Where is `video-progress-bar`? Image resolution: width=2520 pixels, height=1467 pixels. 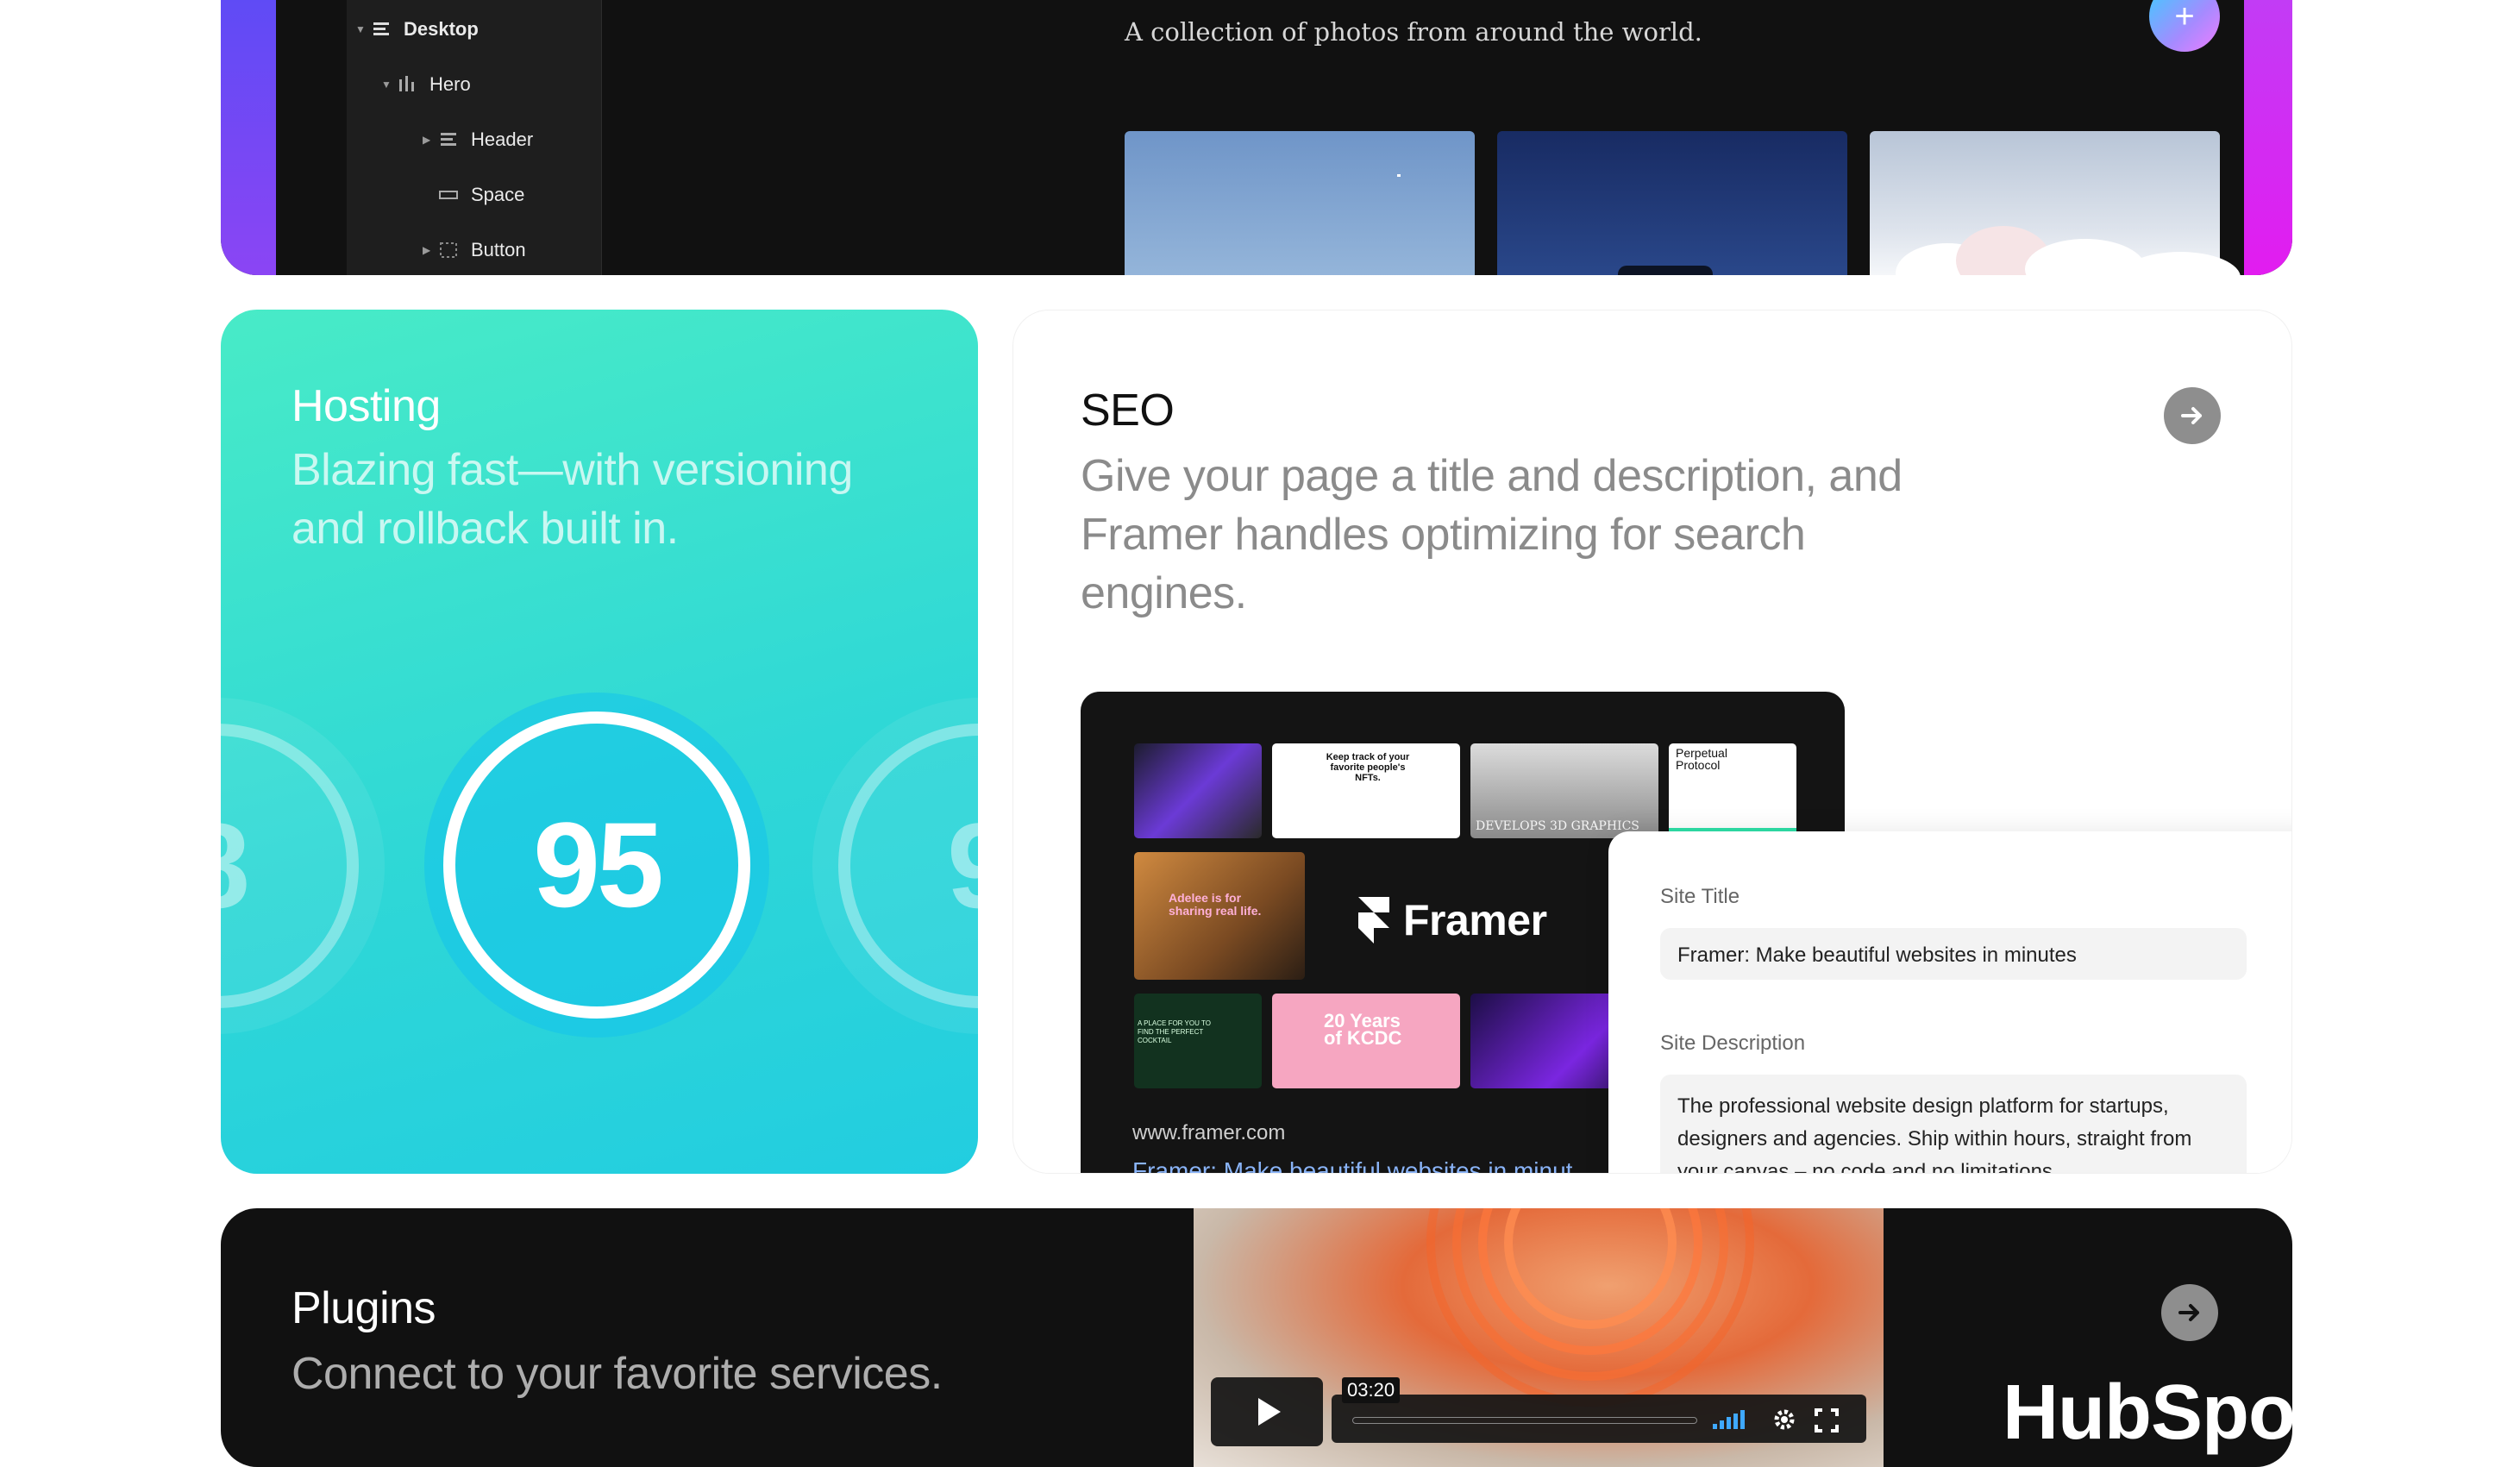
video-progress-bar is located at coordinates (1599, 1419).